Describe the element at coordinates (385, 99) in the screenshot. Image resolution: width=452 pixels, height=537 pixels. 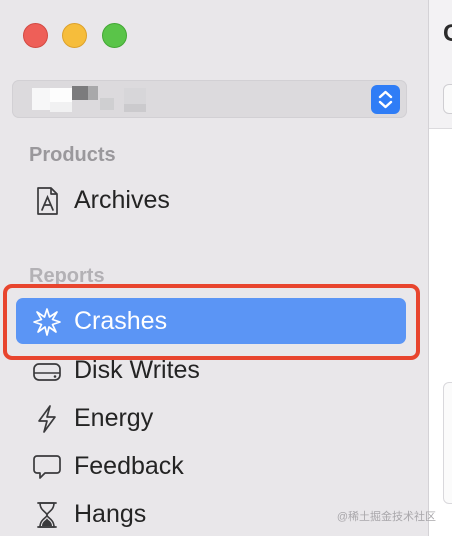
I see `up-down-chevron-icon` at that location.